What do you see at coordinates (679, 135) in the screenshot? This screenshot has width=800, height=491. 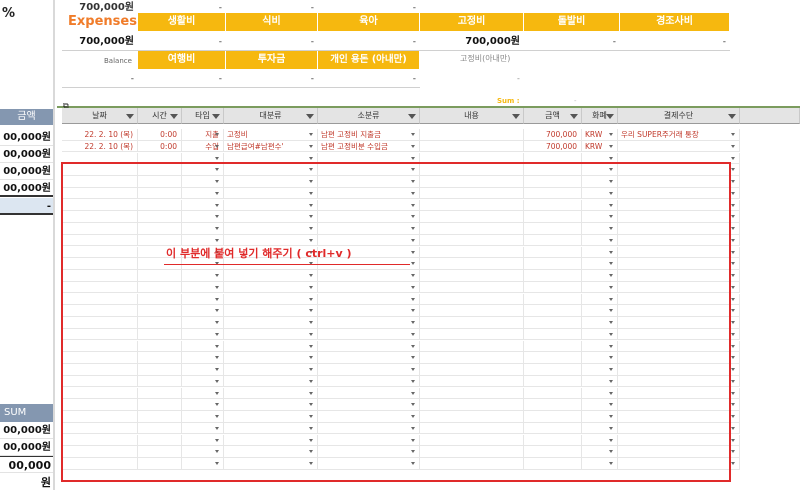 I see `cell-payment: 우리 SUPER주거래 통장` at bounding box center [679, 135].